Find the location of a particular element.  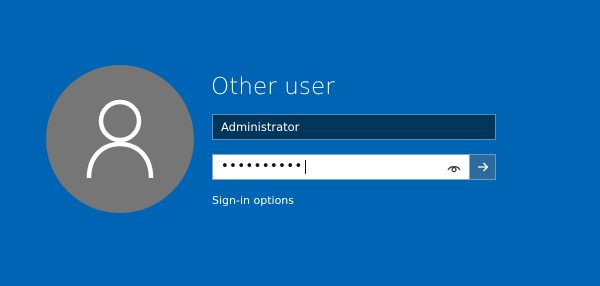

sign-in-options-link: Sign-in options is located at coordinates (253, 201).